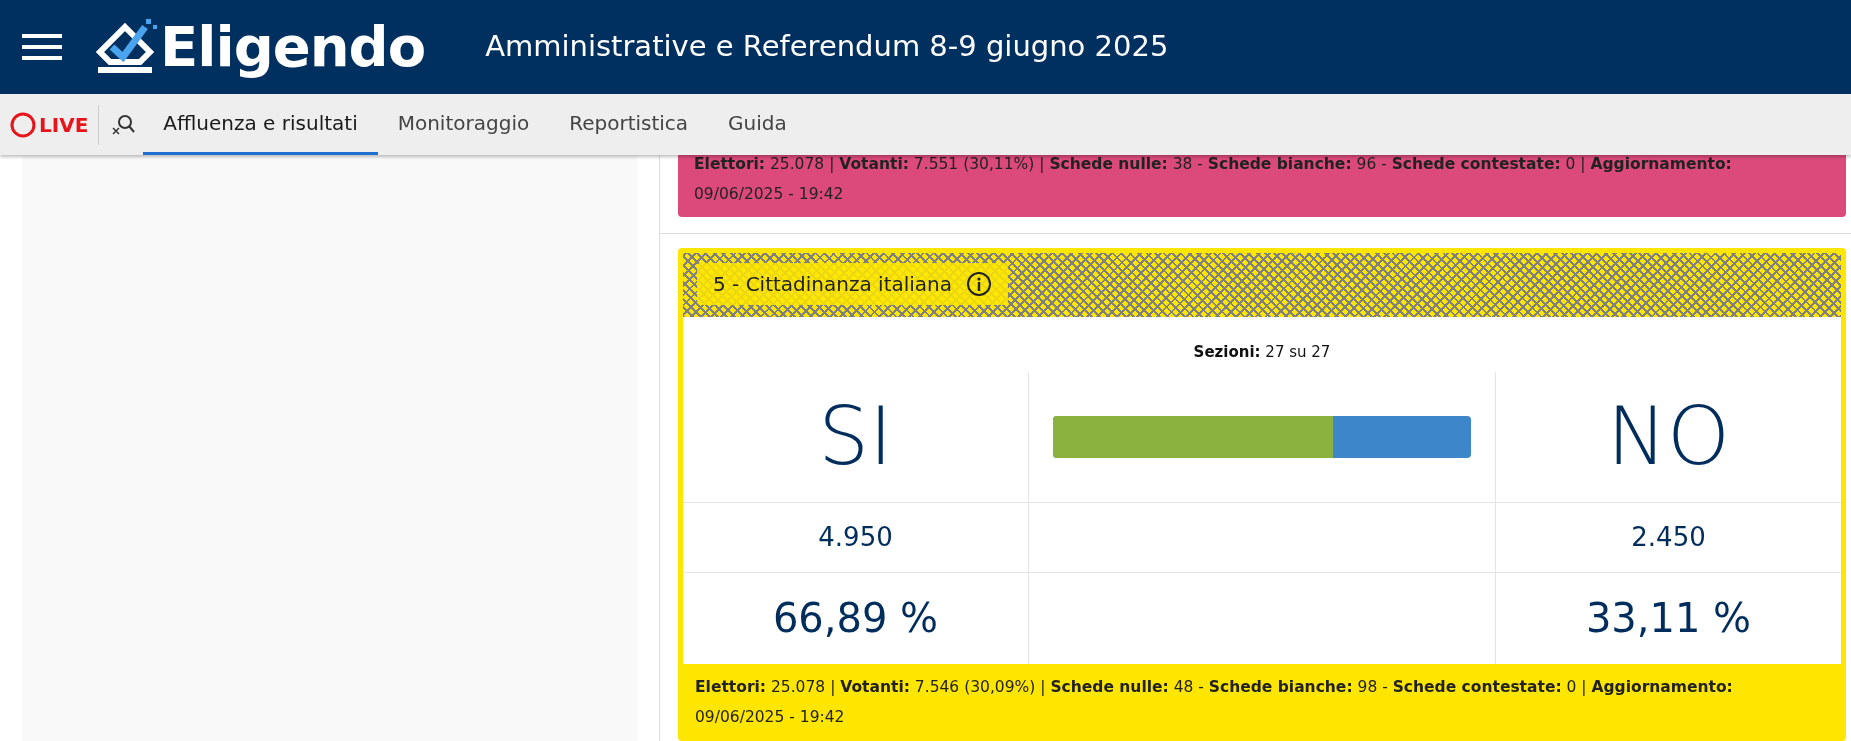 Image resolution: width=1851 pixels, height=741 pixels. I want to click on no-label: NO, so click(1668, 436).